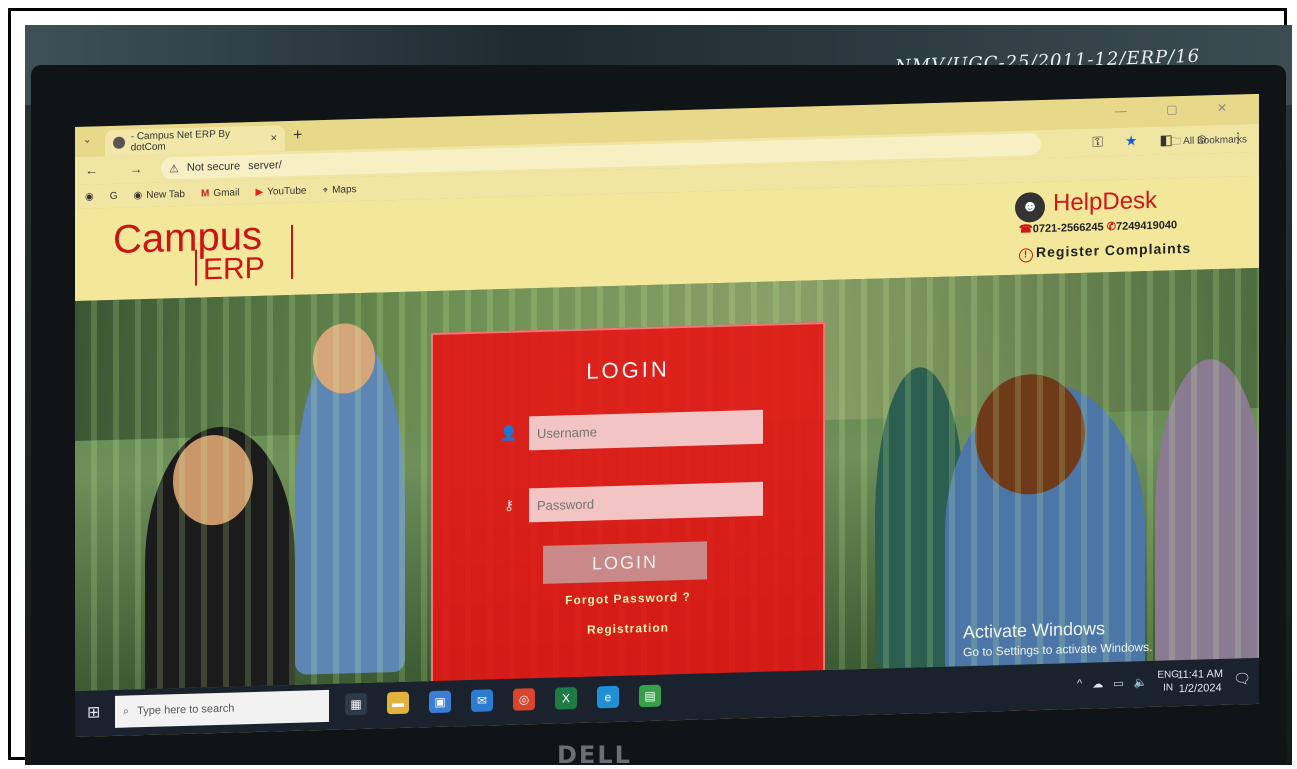 This screenshot has height=769, width=1297. I want to click on app-icon: ▤, so click(650, 696).